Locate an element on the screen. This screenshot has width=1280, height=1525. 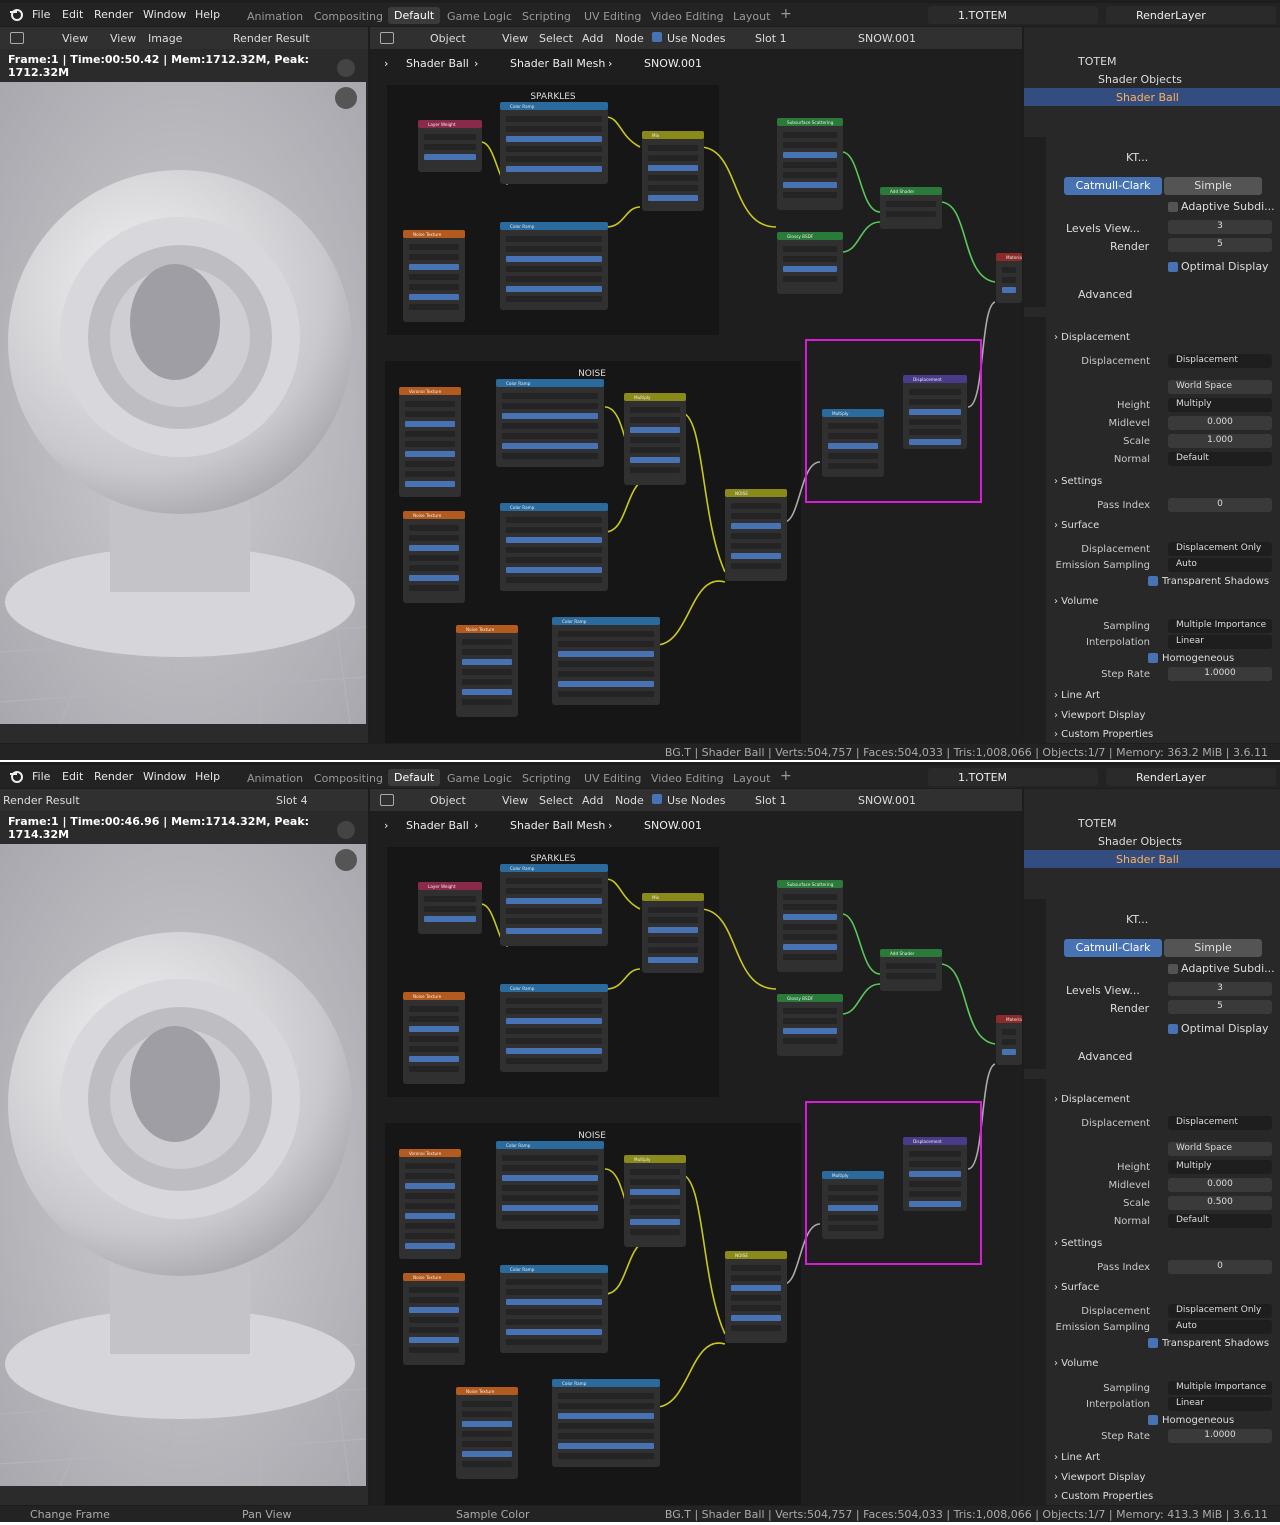
outliner-item-totem: TOTEM is located at coordinates (1152, 61).